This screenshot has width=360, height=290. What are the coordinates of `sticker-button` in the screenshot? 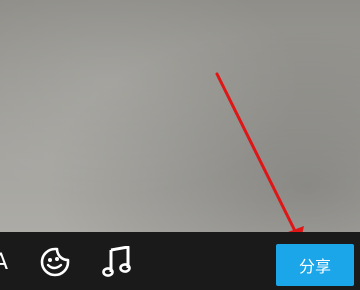 It's located at (55, 262).